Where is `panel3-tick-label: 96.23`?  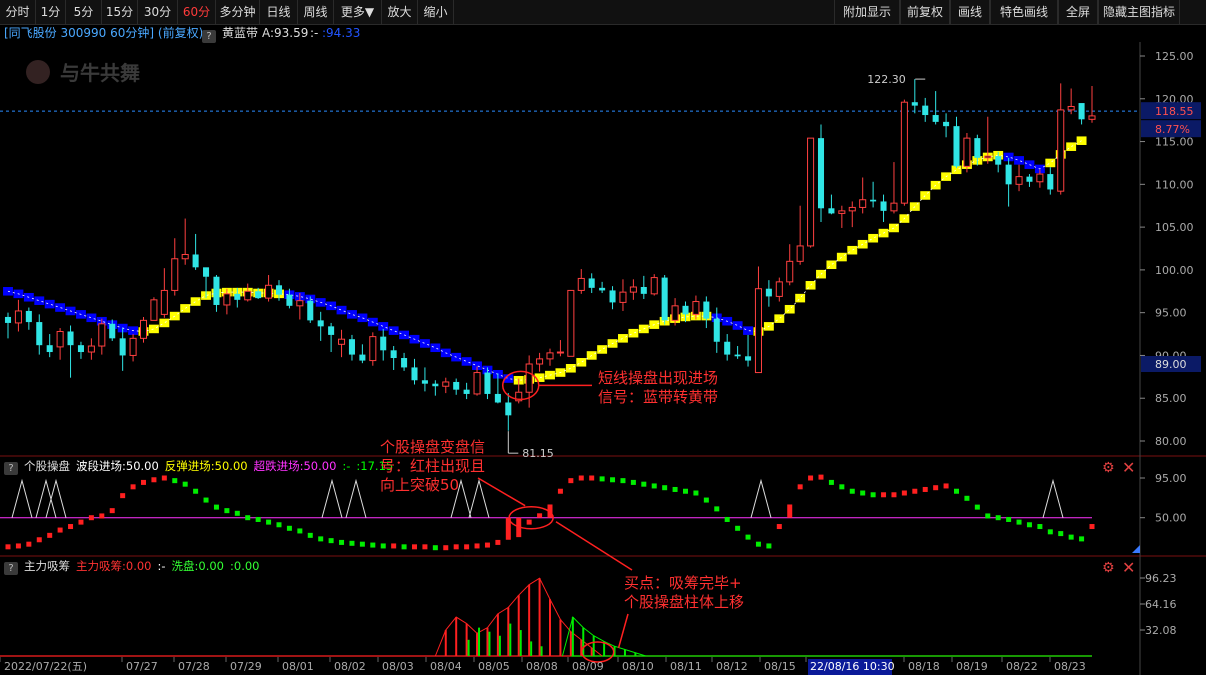 panel3-tick-label: 96.23 is located at coordinates (1161, 578).